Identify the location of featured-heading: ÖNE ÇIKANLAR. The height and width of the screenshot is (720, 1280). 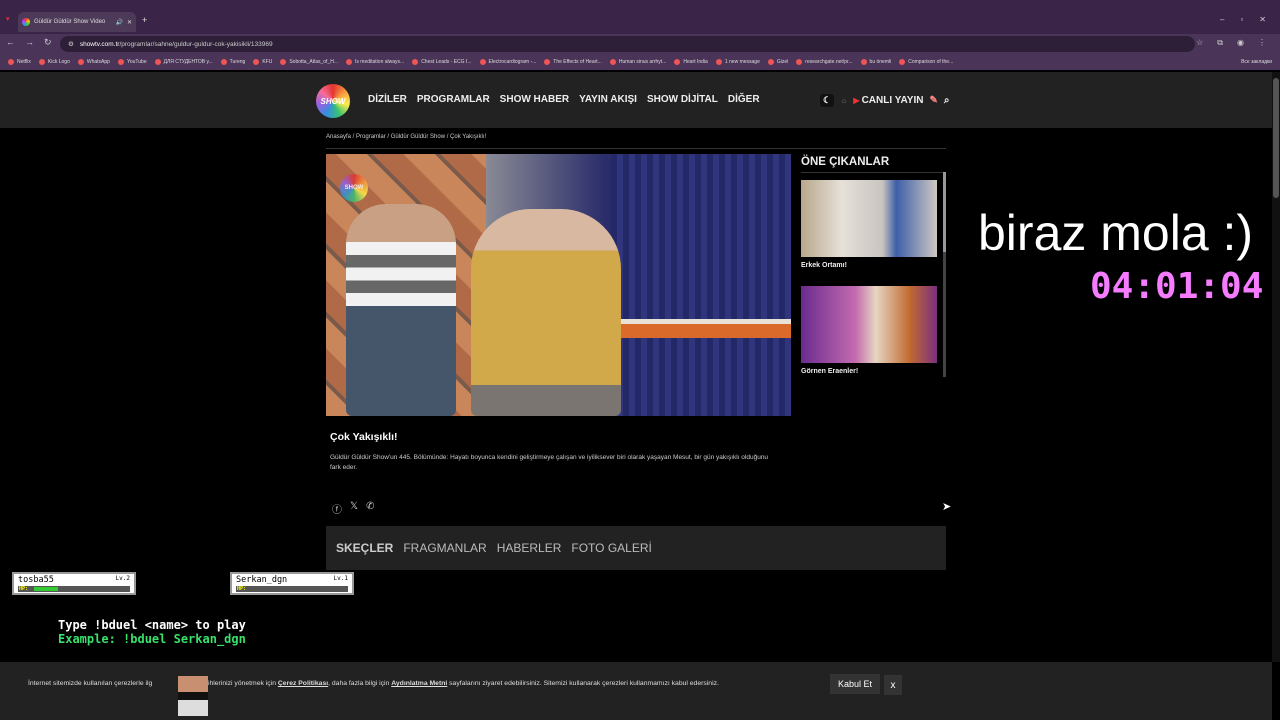
(845, 162).